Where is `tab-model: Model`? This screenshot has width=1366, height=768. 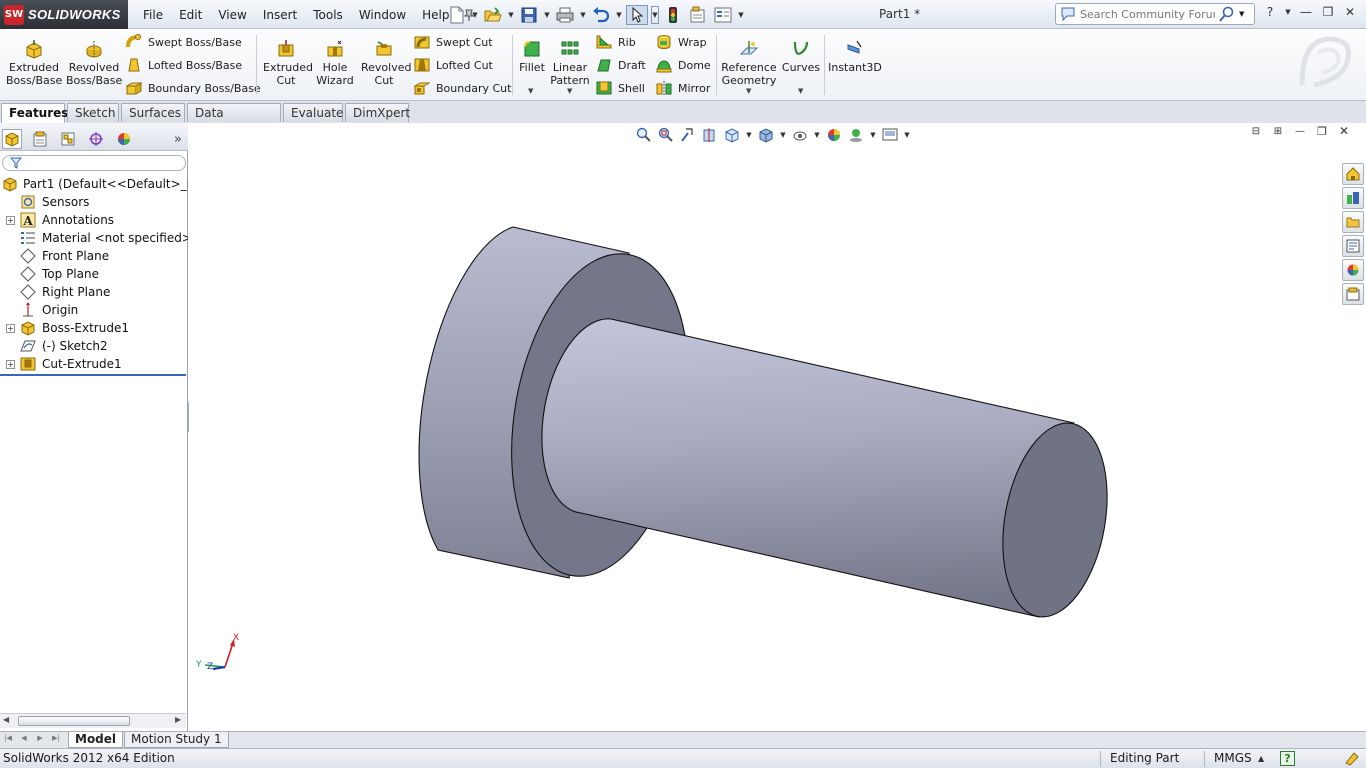 tab-model: Model is located at coordinates (96, 740).